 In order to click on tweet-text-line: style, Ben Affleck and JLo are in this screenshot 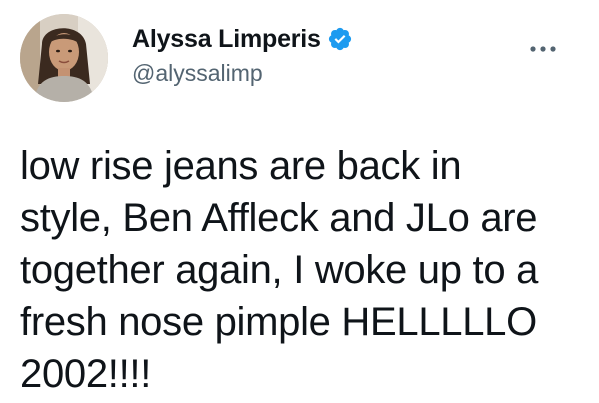, I will do `click(279, 218)`.